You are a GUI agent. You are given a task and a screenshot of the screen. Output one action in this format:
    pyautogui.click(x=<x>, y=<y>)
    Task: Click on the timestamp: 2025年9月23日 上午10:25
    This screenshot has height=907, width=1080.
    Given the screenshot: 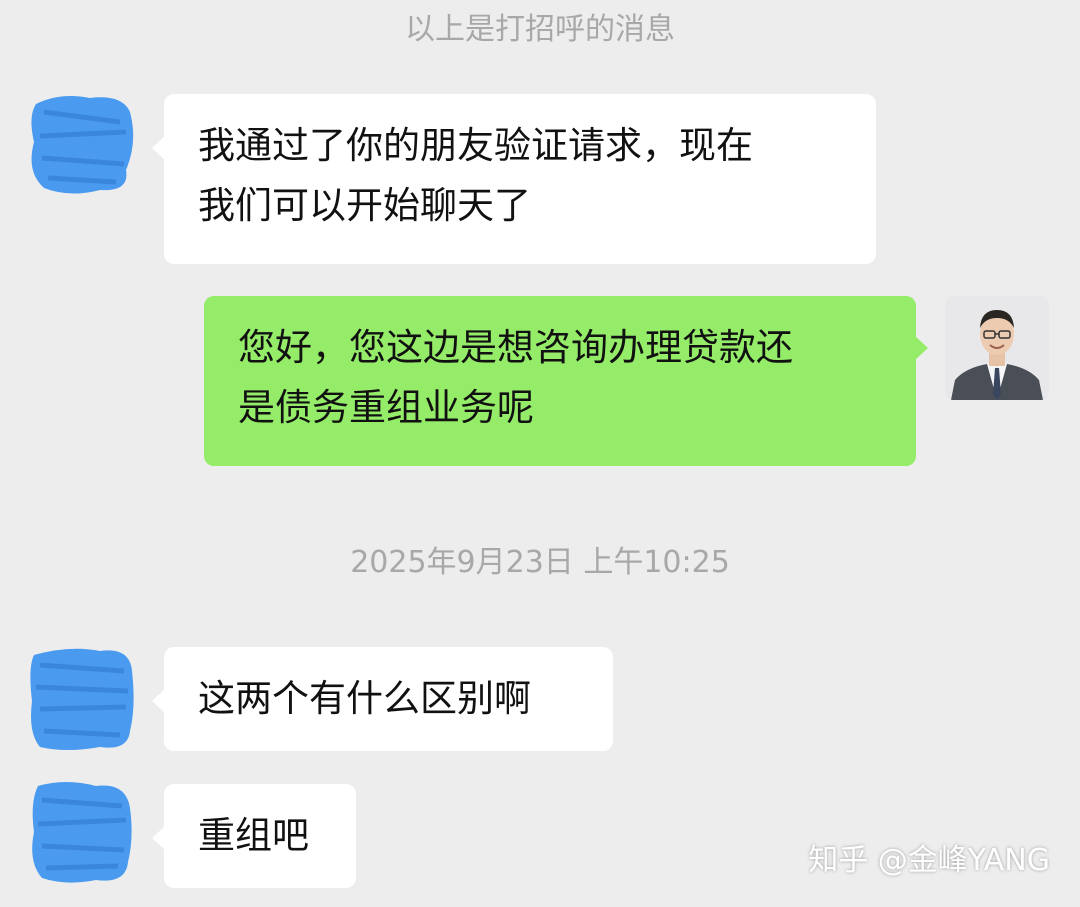 What is the action you would take?
    pyautogui.click(x=540, y=562)
    